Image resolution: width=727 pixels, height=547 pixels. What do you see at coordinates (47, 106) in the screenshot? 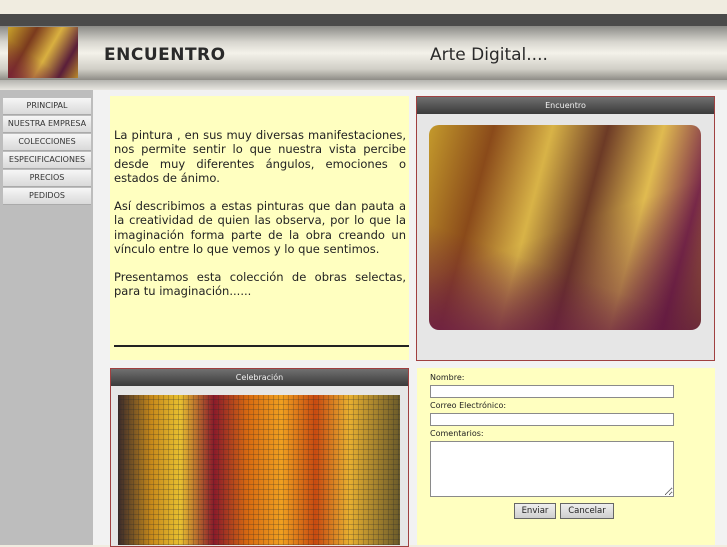
I see `menu-item-principal: PRINCIPAL` at bounding box center [47, 106].